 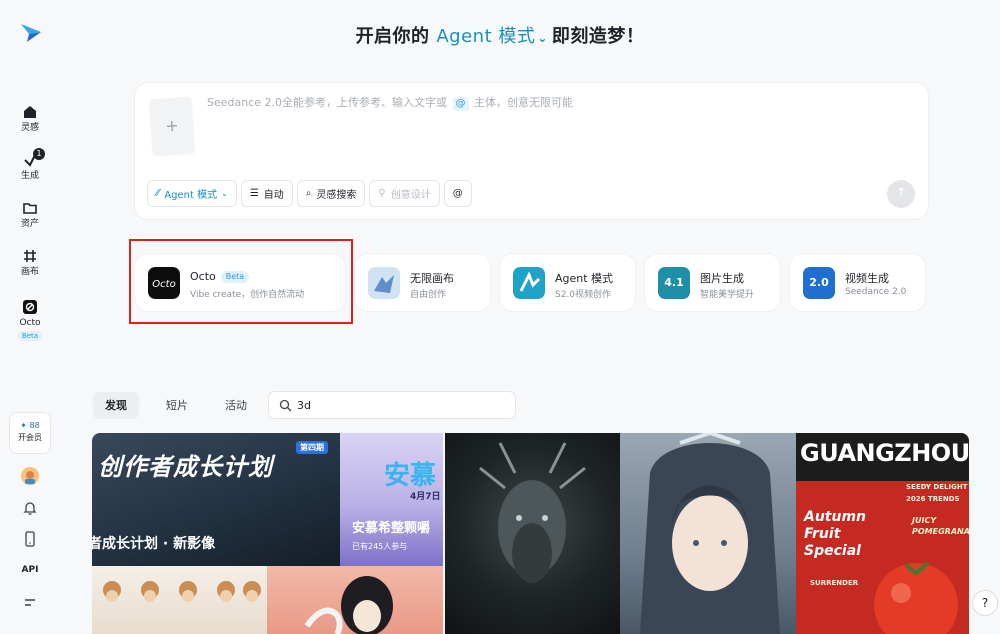 What do you see at coordinates (285, 405) in the screenshot?
I see `search-icon` at bounding box center [285, 405].